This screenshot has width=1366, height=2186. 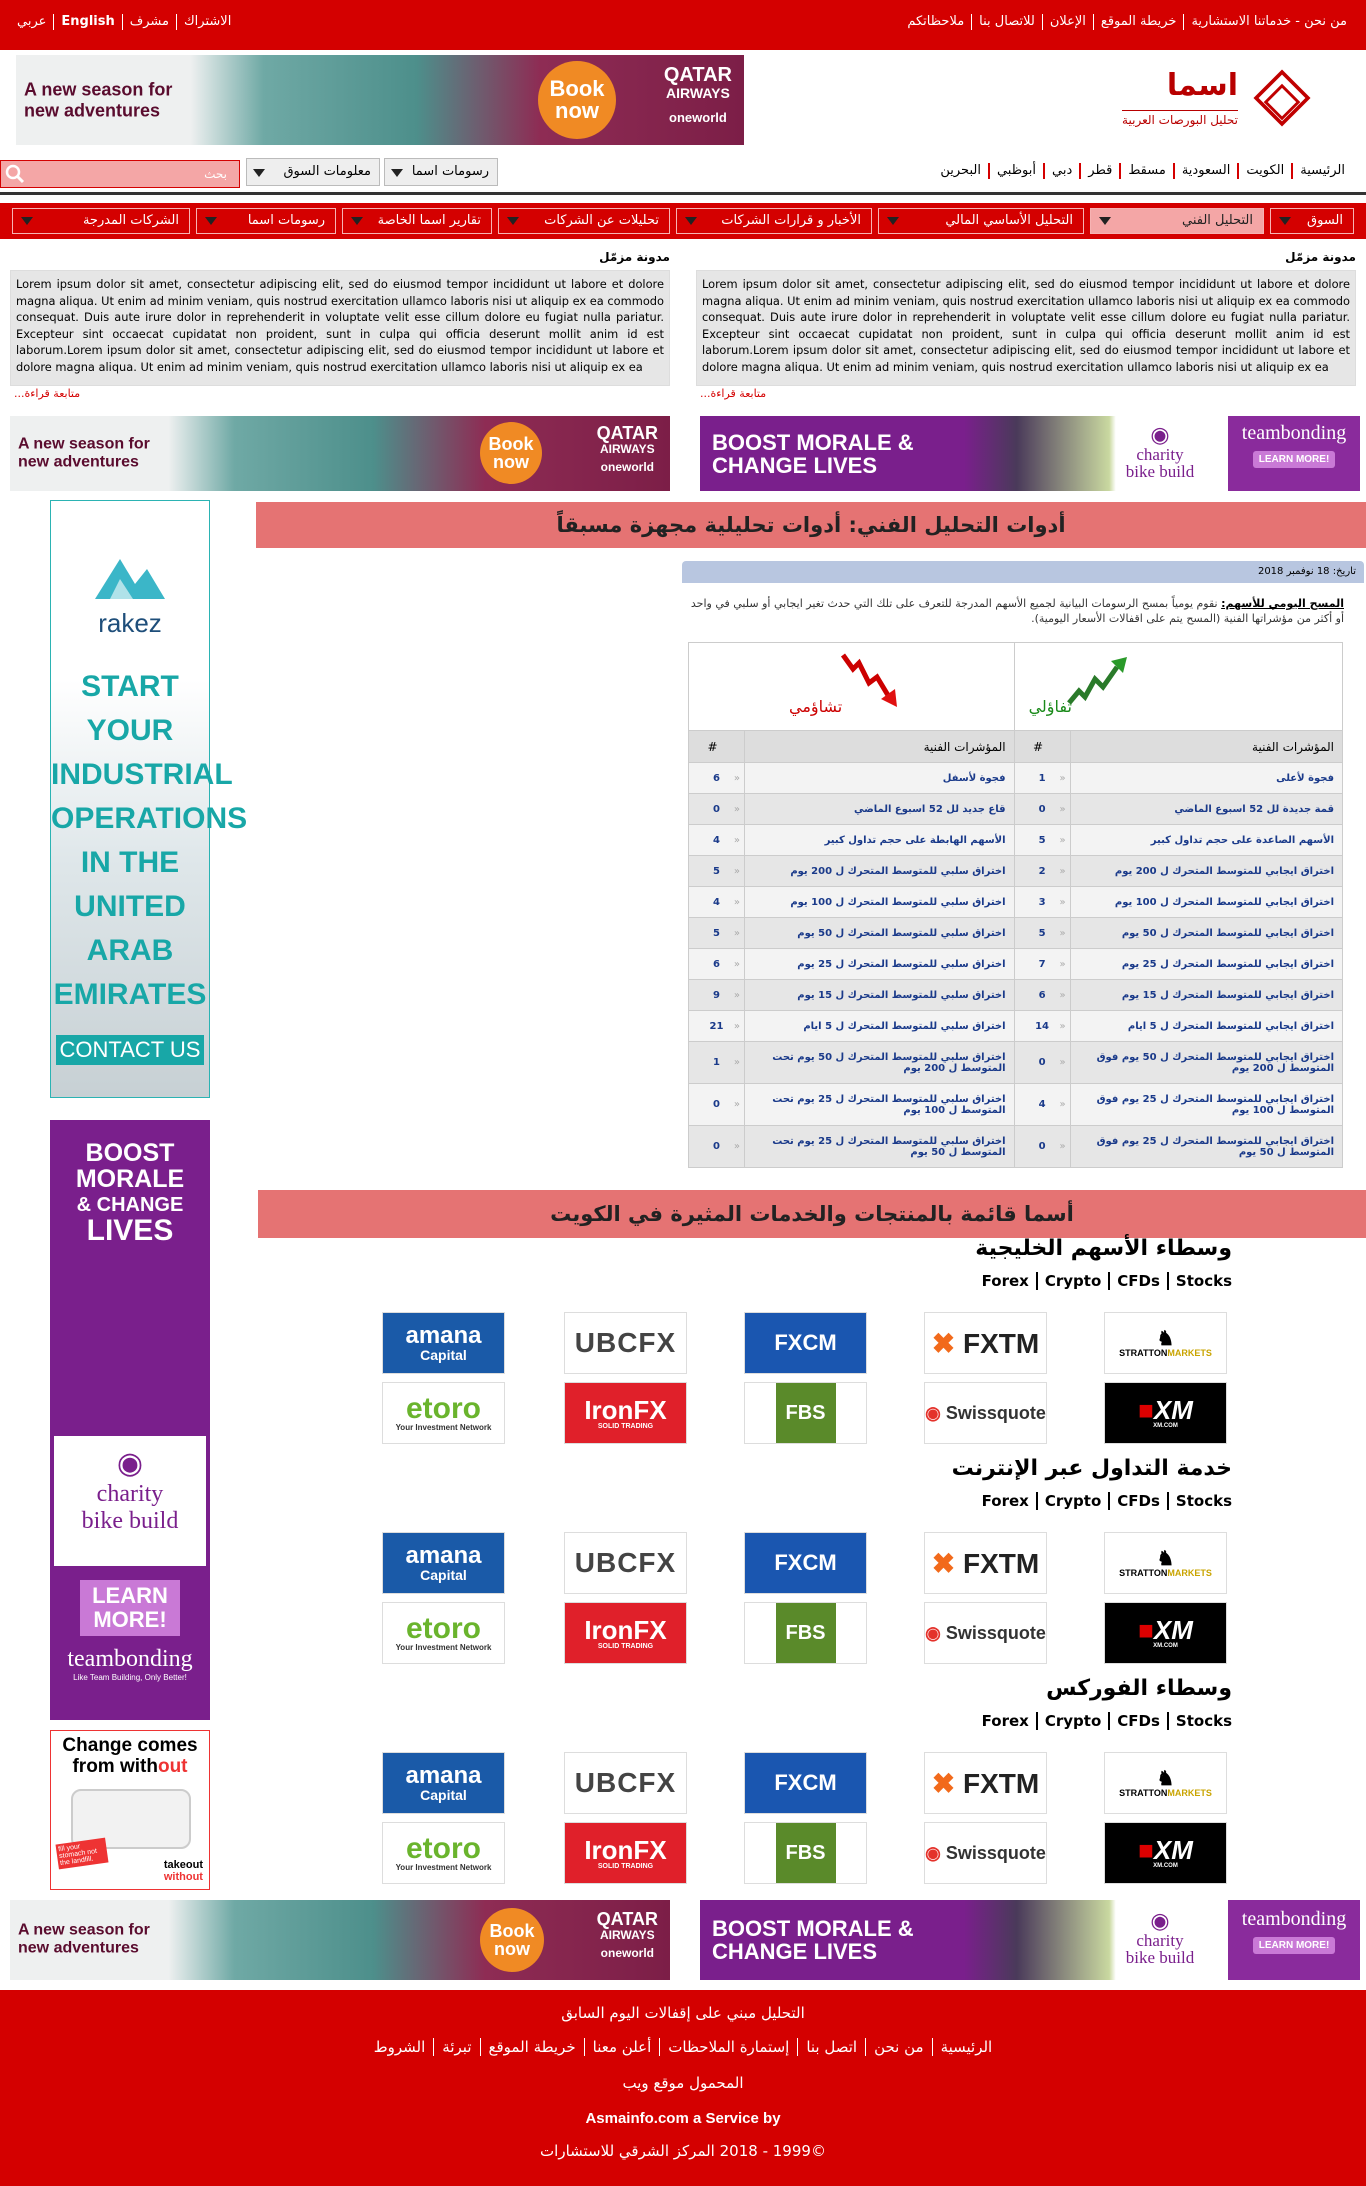 I want to click on footer-link-contact: اتصل بنا, so click(x=831, y=2047).